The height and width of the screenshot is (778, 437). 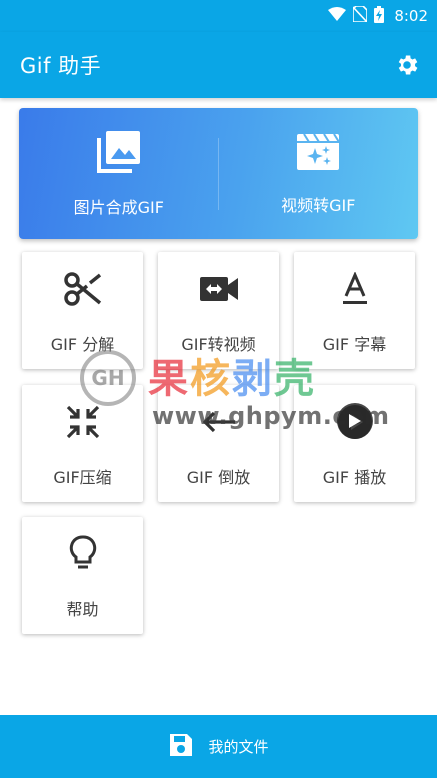 What do you see at coordinates (354, 310) in the screenshot?
I see `gif-subtitle-card: GIF 字幕` at bounding box center [354, 310].